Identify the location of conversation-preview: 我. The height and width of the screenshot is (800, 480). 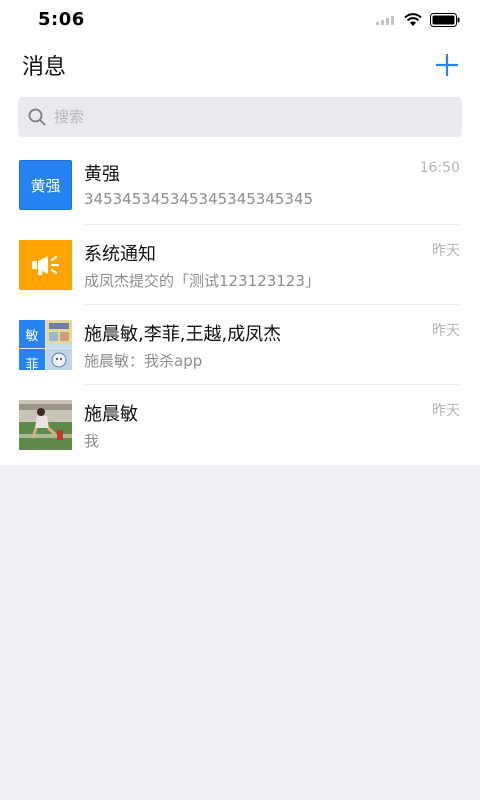
(92, 441).